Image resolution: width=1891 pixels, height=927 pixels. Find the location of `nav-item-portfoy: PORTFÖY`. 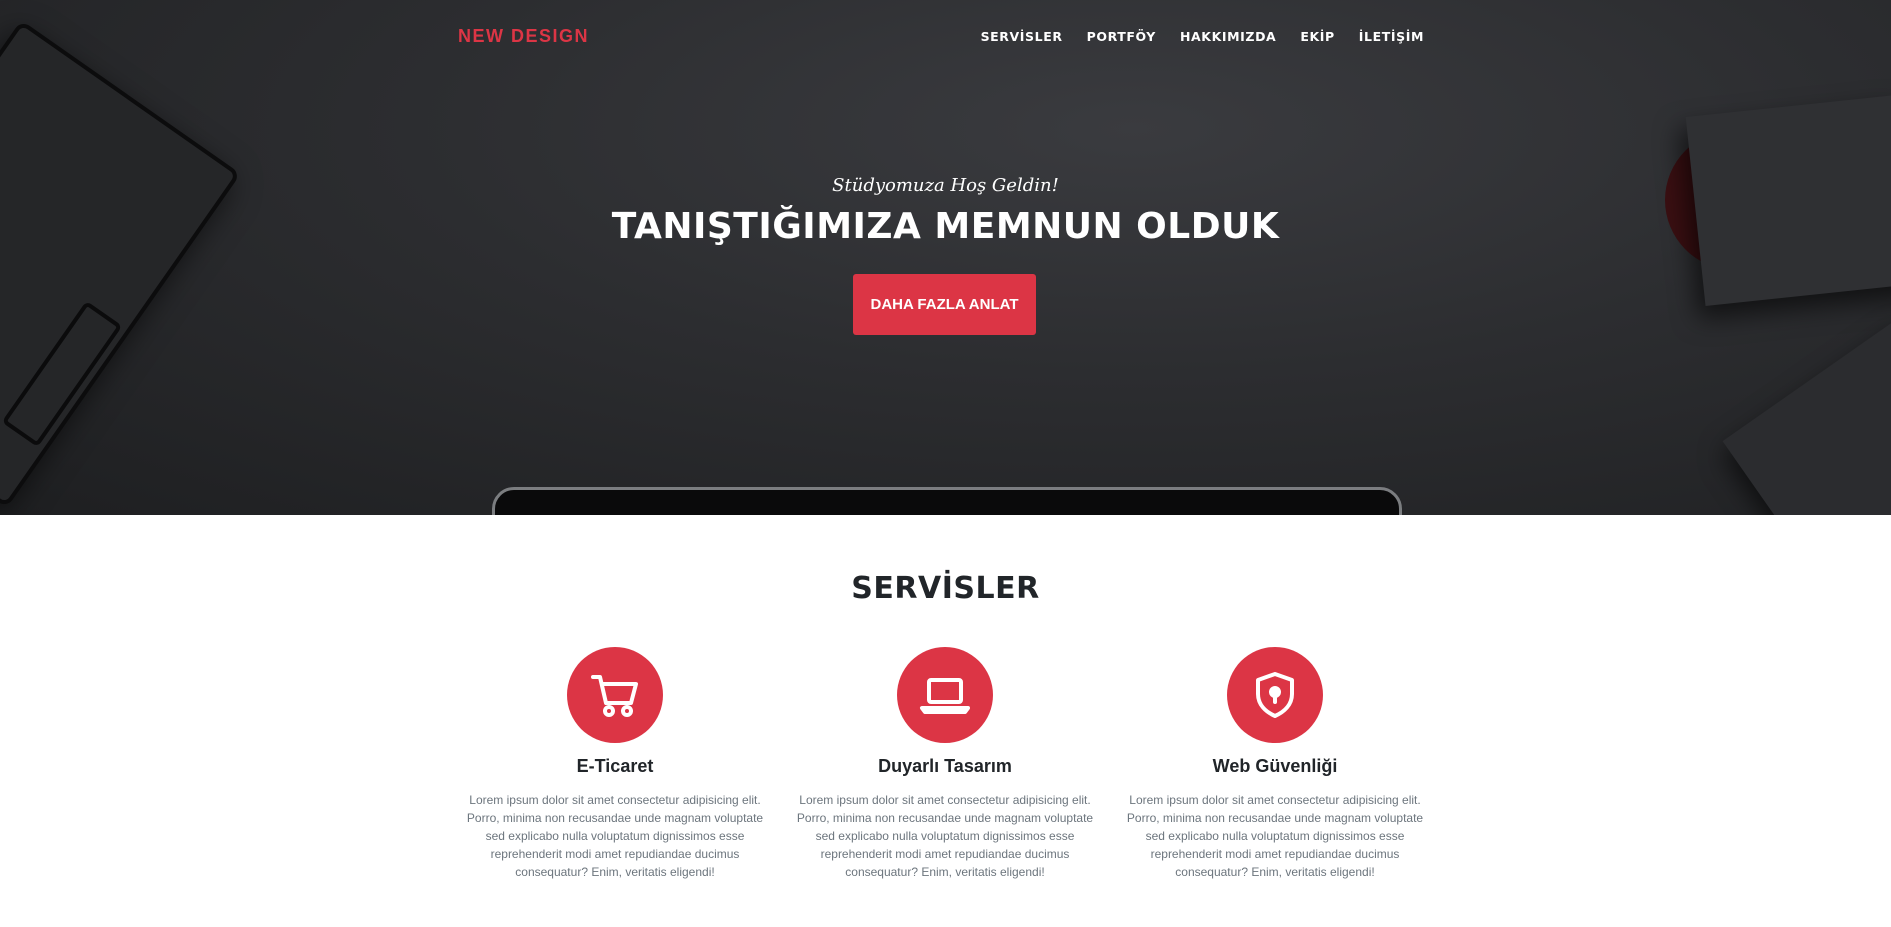

nav-item-portfoy: PORTFÖY is located at coordinates (1121, 36).